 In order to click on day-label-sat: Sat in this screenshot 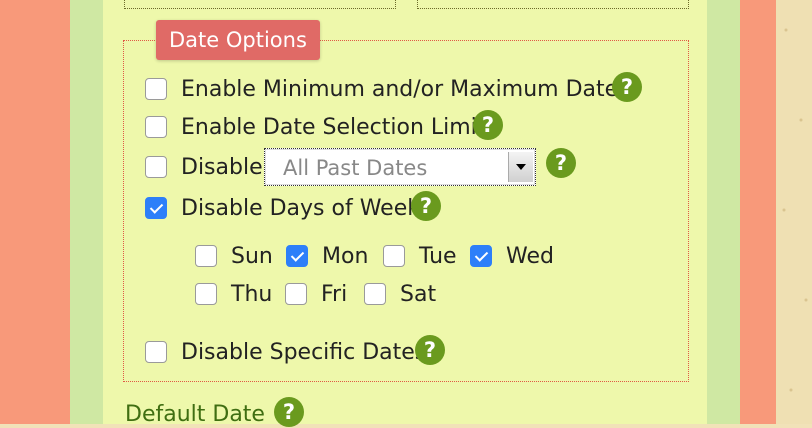, I will do `click(418, 294)`.